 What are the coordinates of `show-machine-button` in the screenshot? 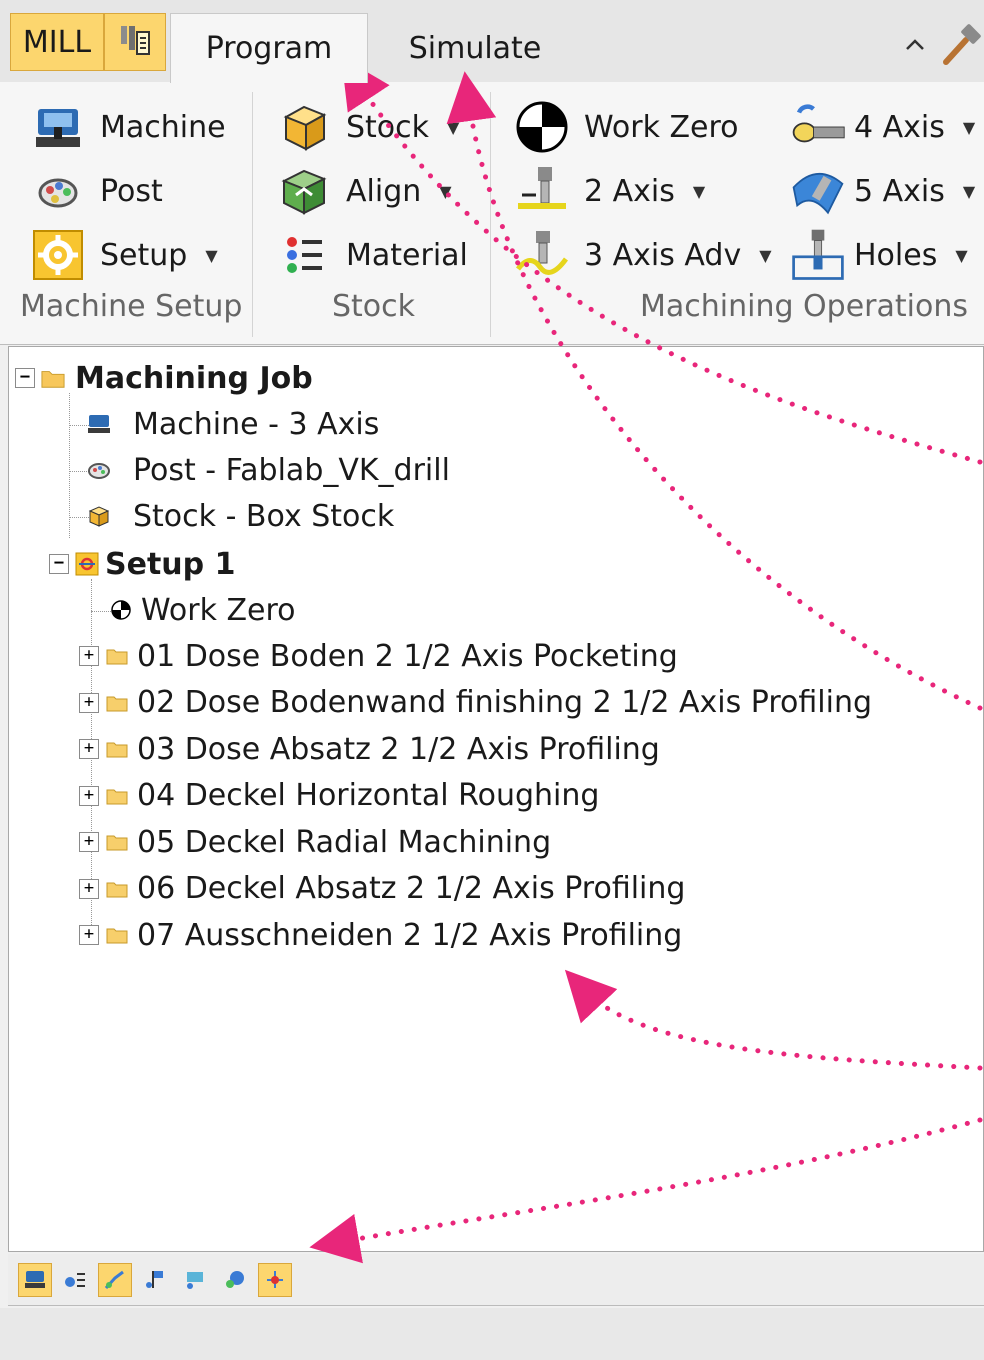 It's located at (35, 1279).